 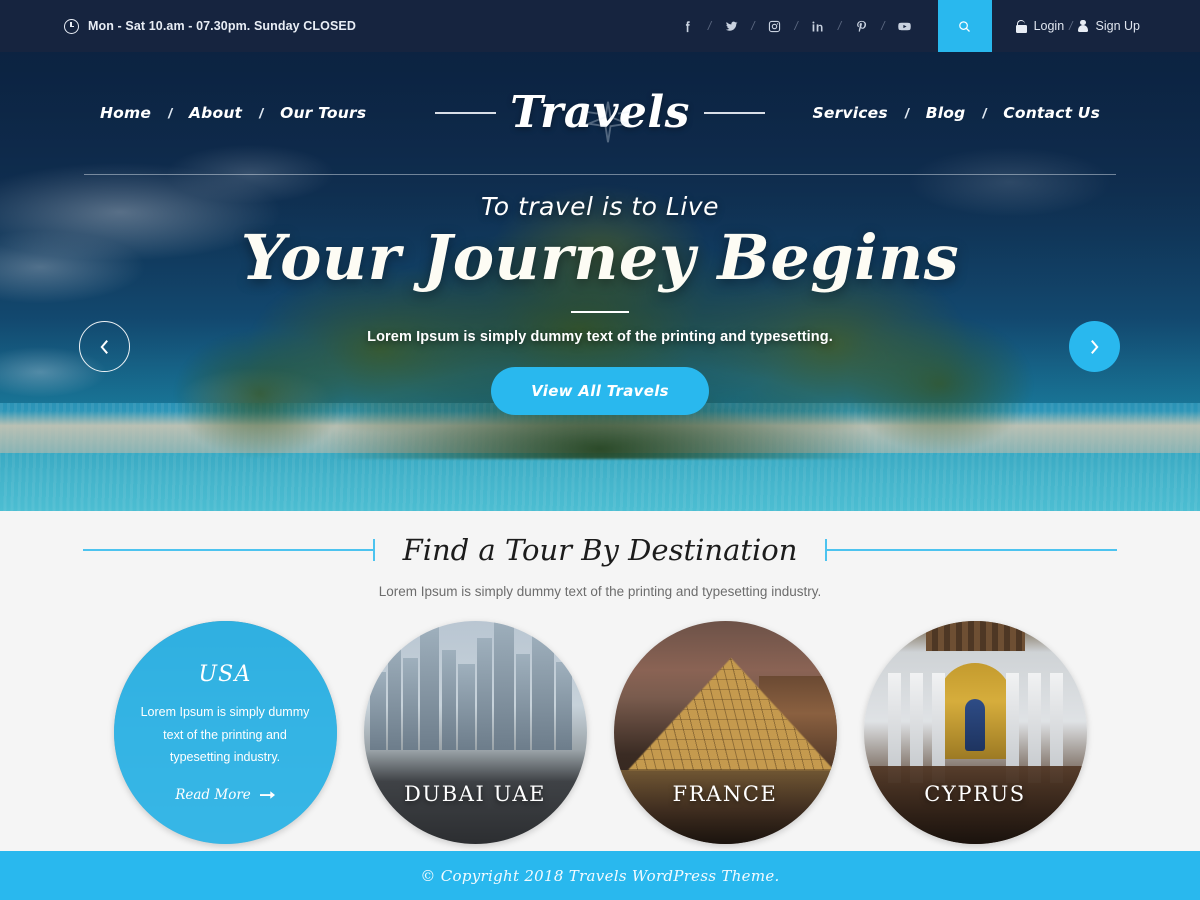 What do you see at coordinates (267, 795) in the screenshot?
I see `arrow-right-icon` at bounding box center [267, 795].